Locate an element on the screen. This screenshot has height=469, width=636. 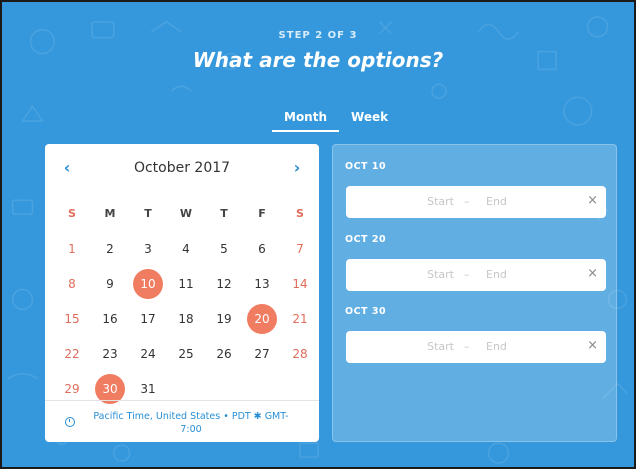
day-number: 6 is located at coordinates (262, 248).